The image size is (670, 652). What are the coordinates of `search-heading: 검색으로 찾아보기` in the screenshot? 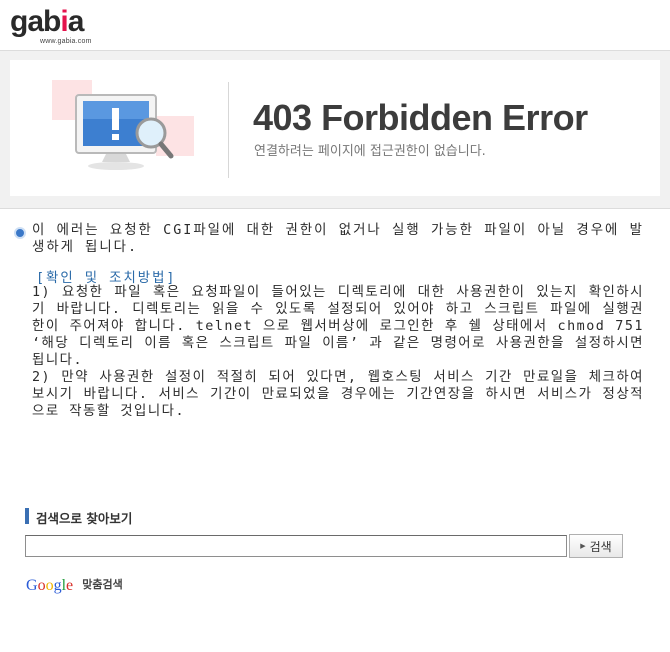 It's located at (84, 518).